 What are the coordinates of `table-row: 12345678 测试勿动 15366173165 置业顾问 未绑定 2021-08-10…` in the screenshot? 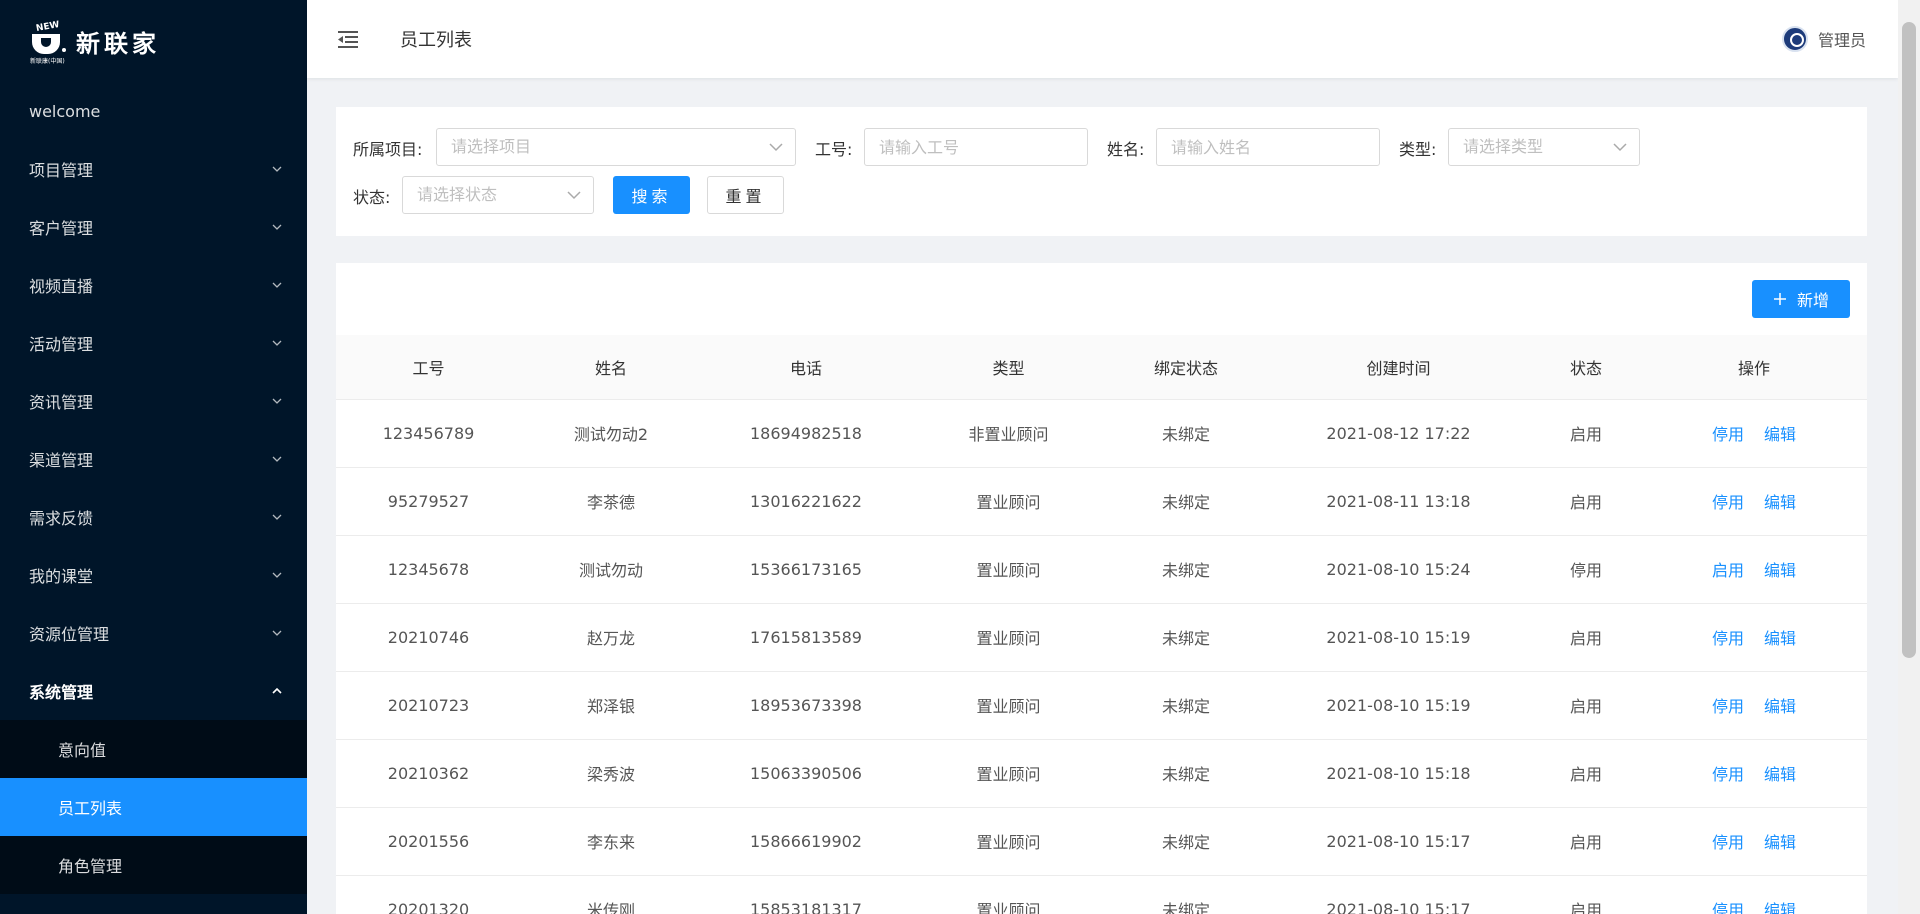 It's located at (1101, 569).